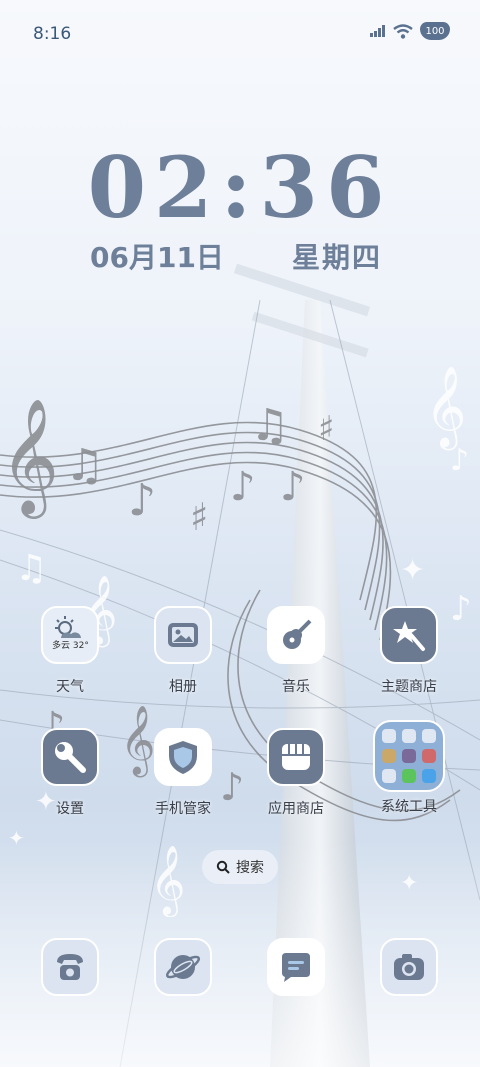 This screenshot has height=1067, width=480. Describe the element at coordinates (296, 687) in the screenshot. I see `app-label-music: 音乐` at that location.